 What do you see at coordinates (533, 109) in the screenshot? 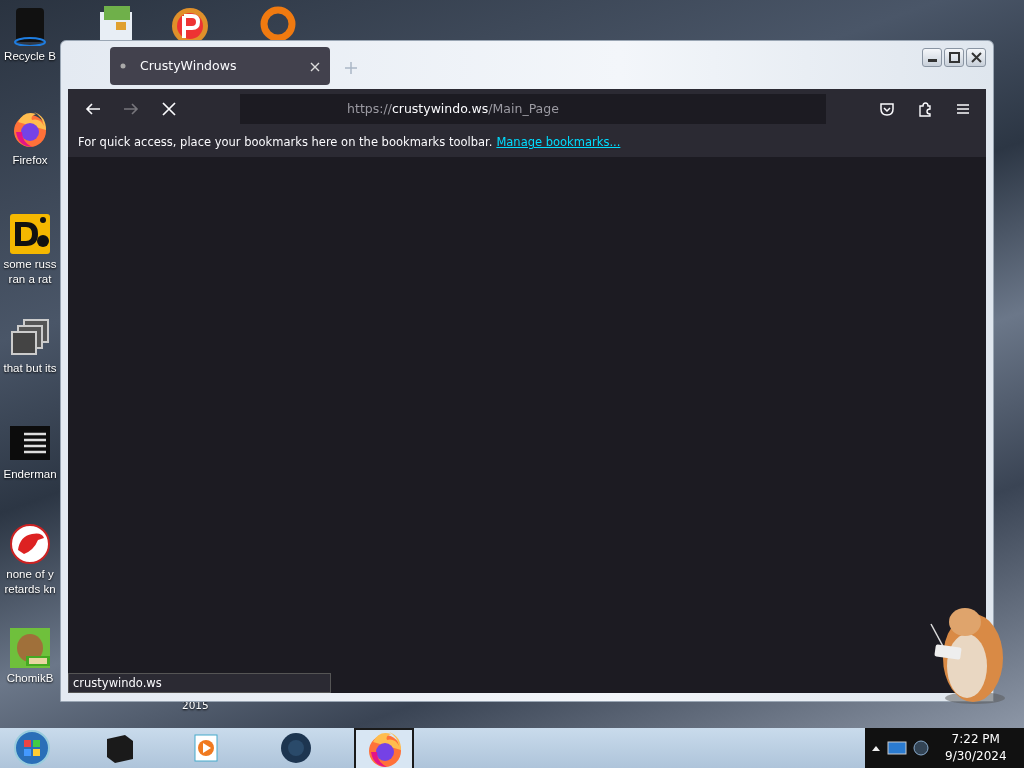
I see `url-field: https://crustywindo.ws/Main_Page` at bounding box center [533, 109].